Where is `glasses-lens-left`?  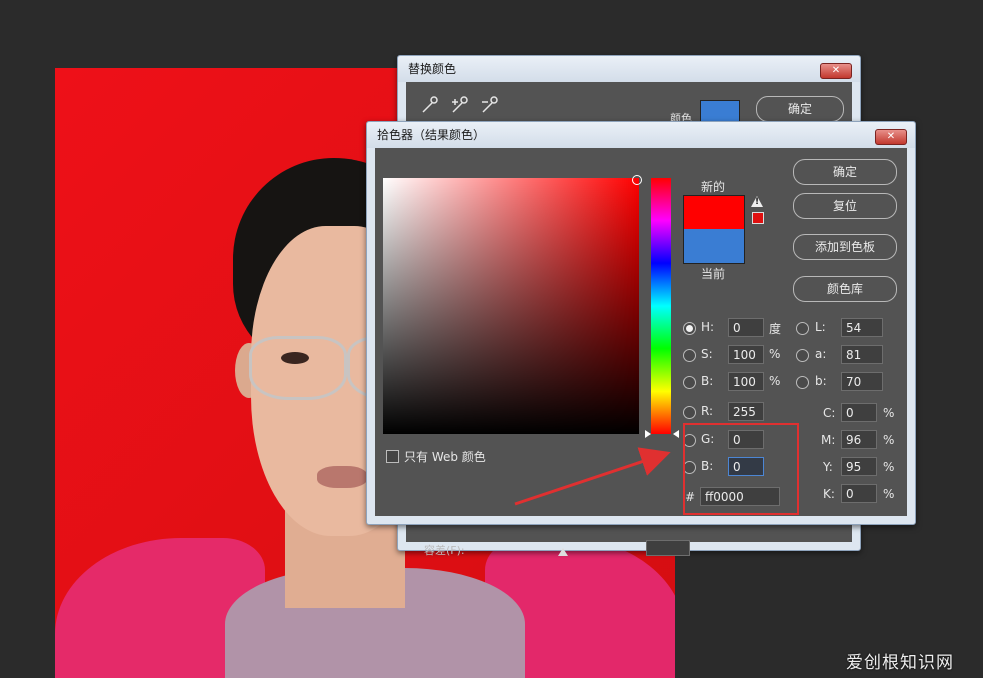
glasses-lens-left is located at coordinates (298, 368).